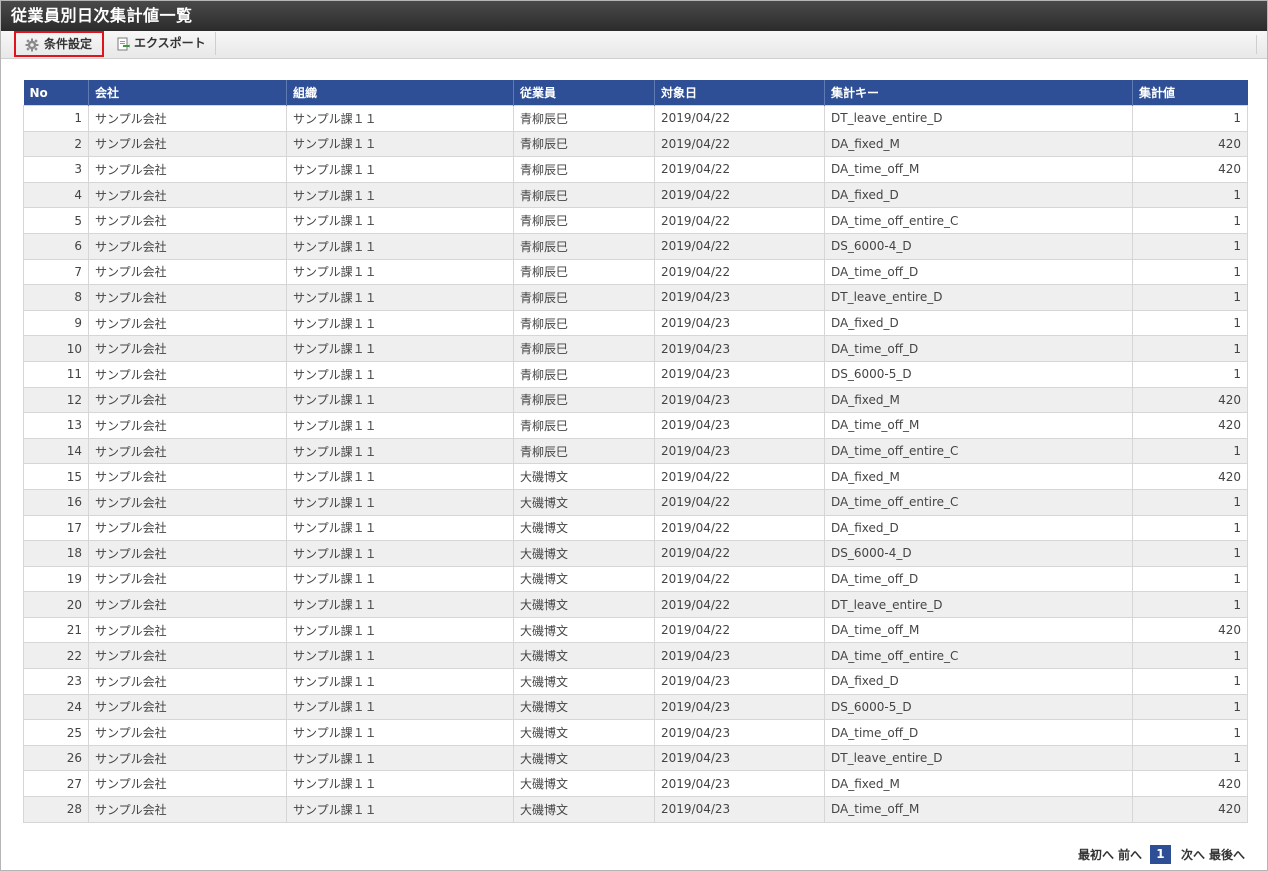 The width and height of the screenshot is (1268, 871). What do you see at coordinates (739, 93) in the screenshot?
I see `column-header-target-date: 対象日` at bounding box center [739, 93].